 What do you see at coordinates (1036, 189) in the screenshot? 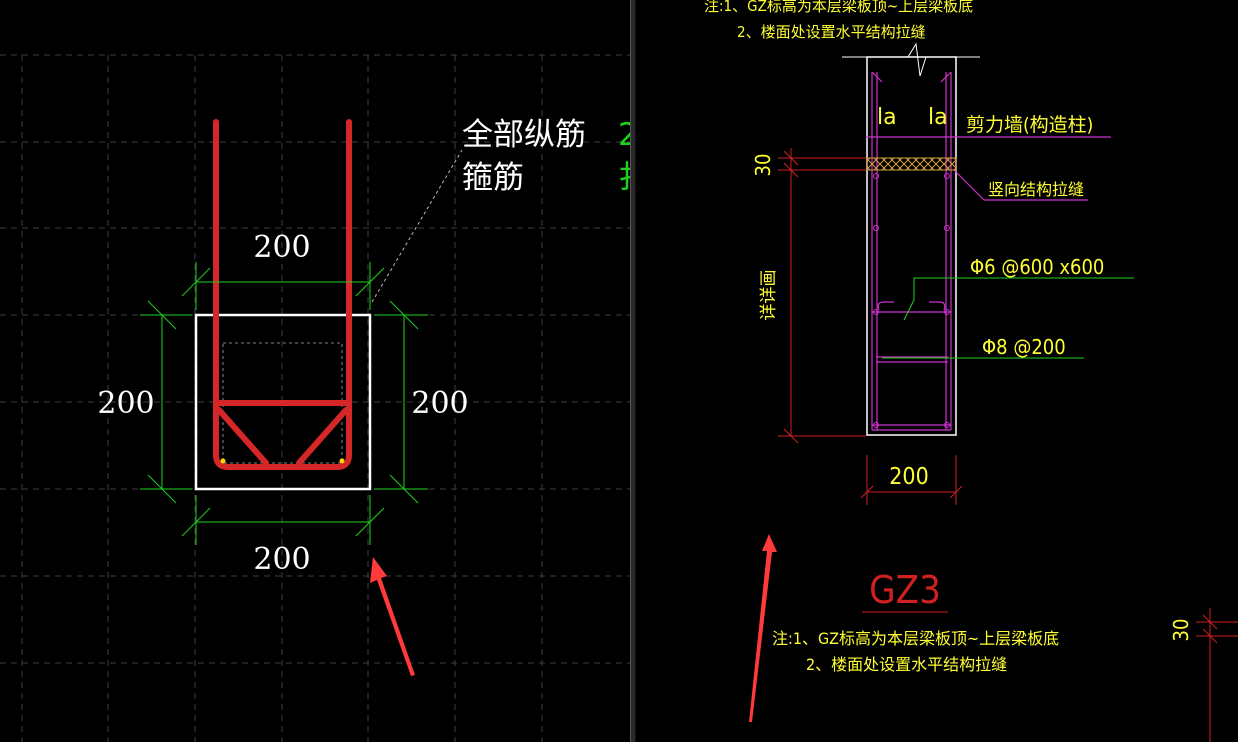
I see `vertical-joint-label: 竖向结构拉缝` at bounding box center [1036, 189].